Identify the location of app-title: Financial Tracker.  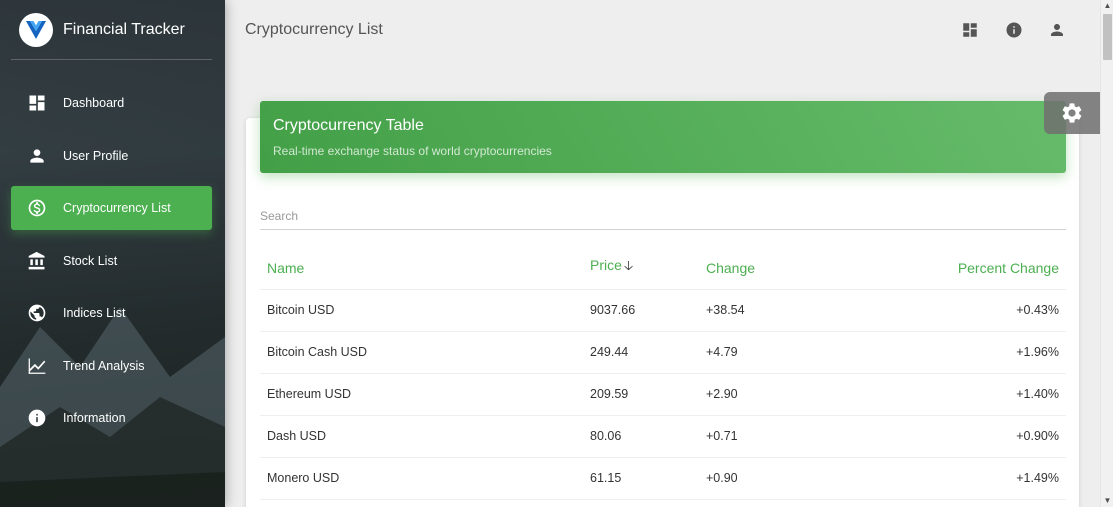
(124, 29).